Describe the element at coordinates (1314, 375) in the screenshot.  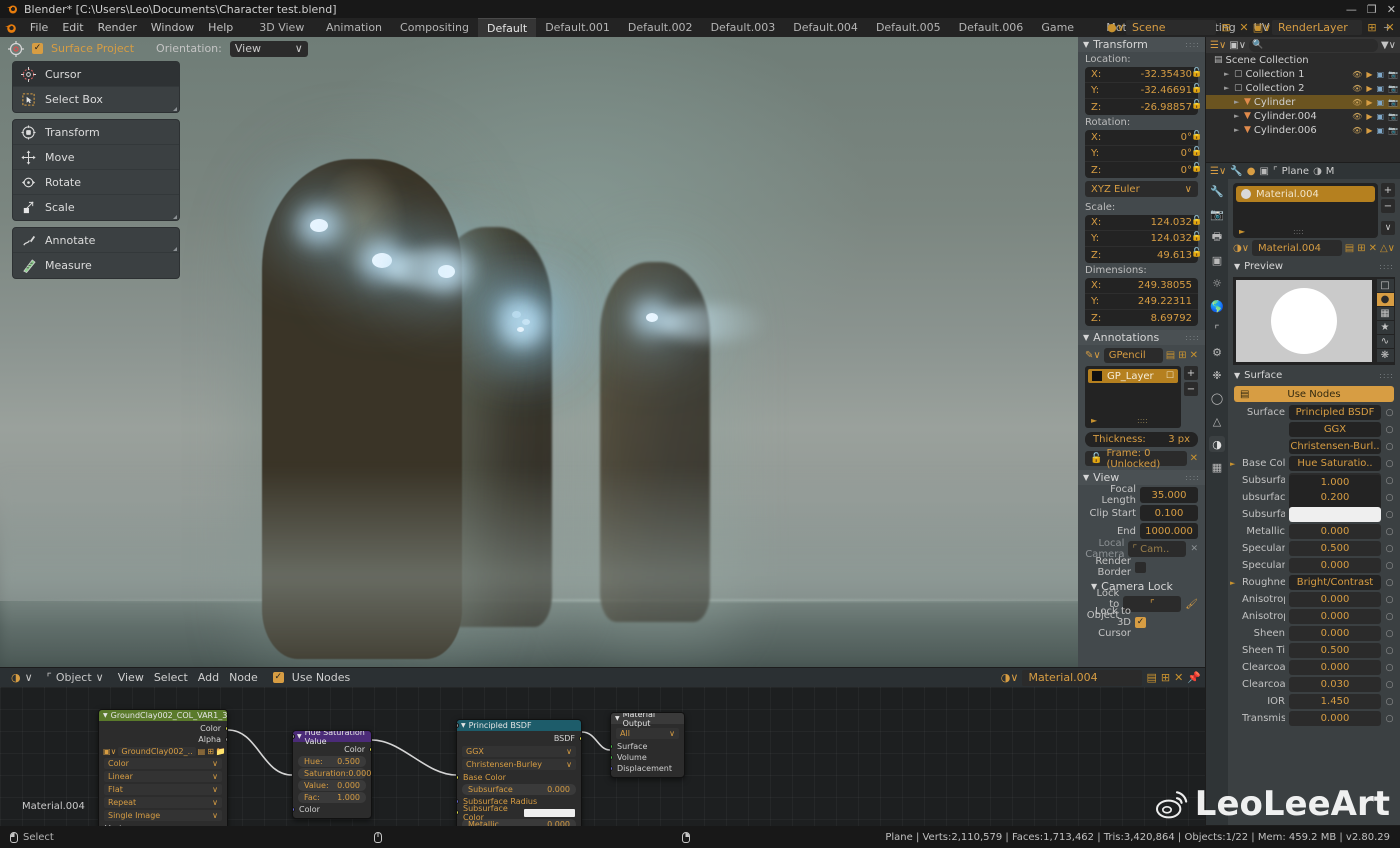
I see `surface-panel-header: ▼ Surface ::::` at that location.